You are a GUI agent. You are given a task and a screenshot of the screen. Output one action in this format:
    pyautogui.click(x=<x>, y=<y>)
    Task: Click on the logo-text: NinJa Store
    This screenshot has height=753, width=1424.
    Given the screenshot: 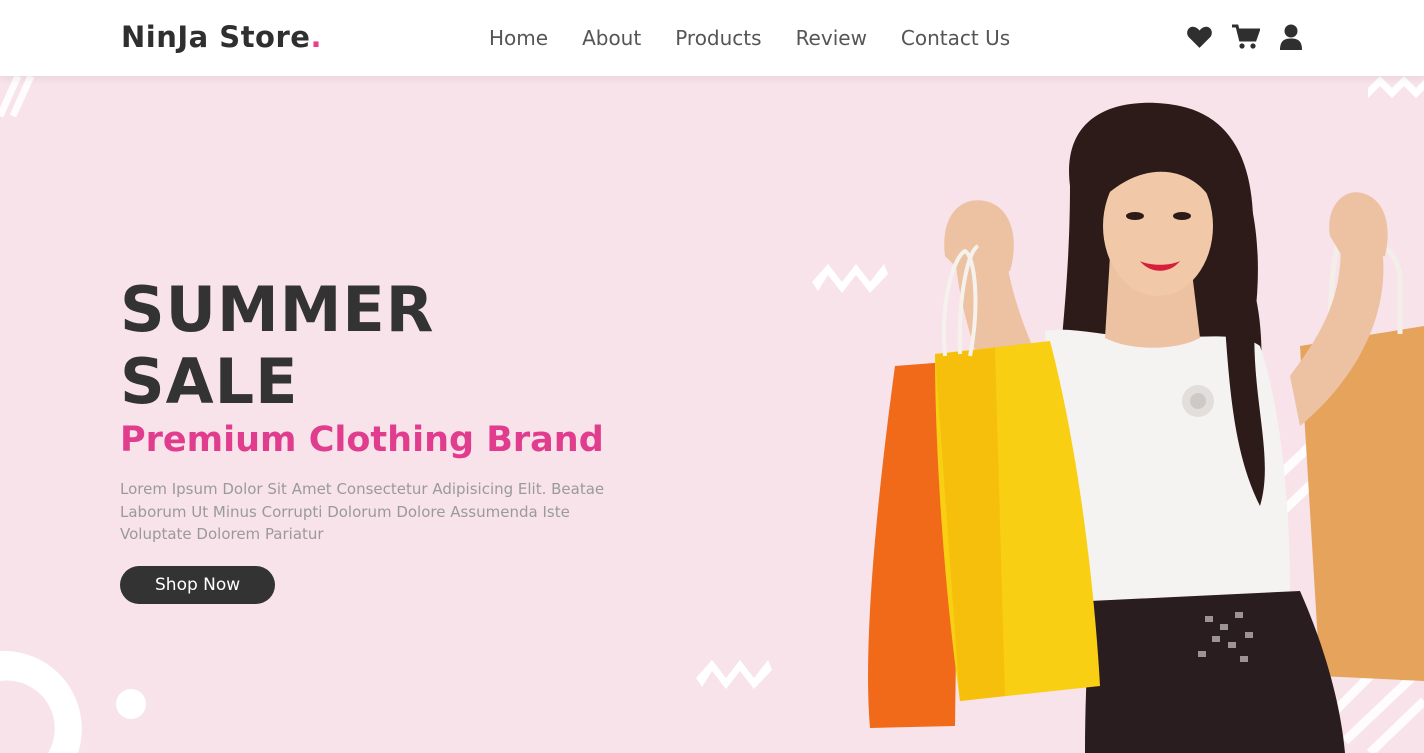 What is the action you would take?
    pyautogui.click(x=216, y=37)
    